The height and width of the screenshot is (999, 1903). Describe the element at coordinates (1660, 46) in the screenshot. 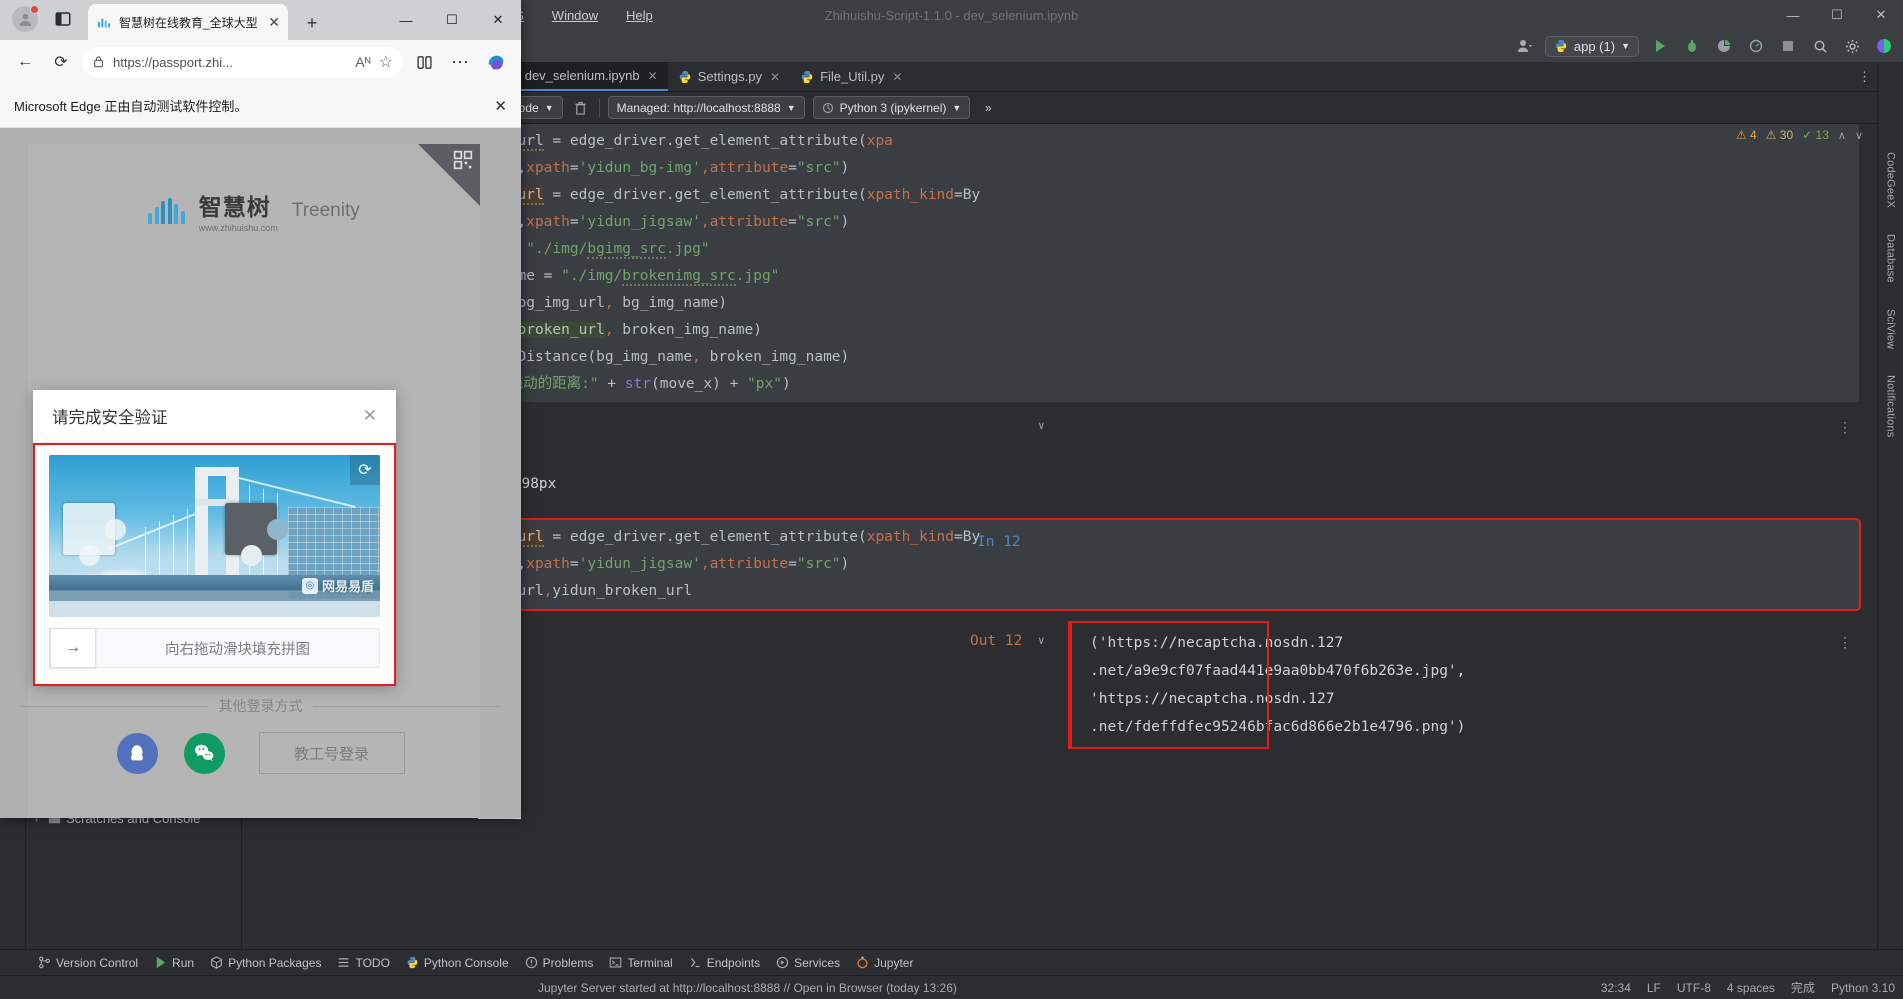

I see `run-button` at that location.